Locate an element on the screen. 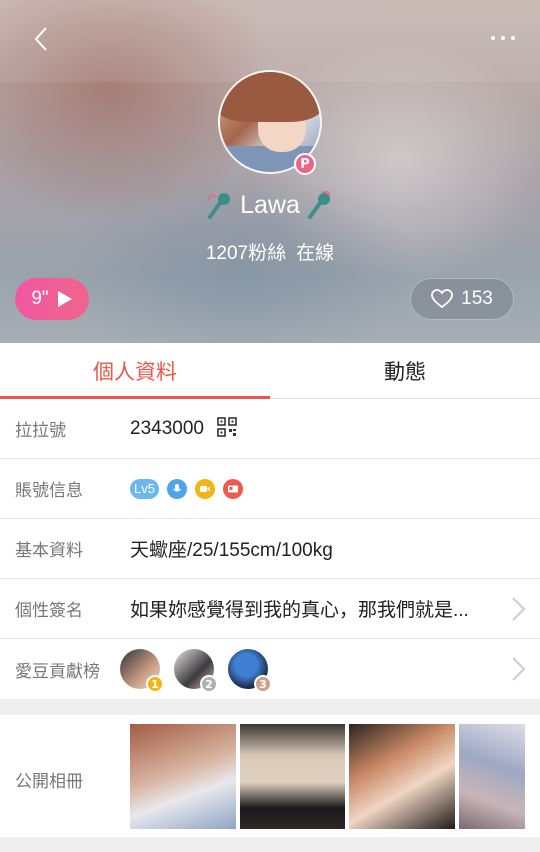  username: Lawa is located at coordinates (270, 204).